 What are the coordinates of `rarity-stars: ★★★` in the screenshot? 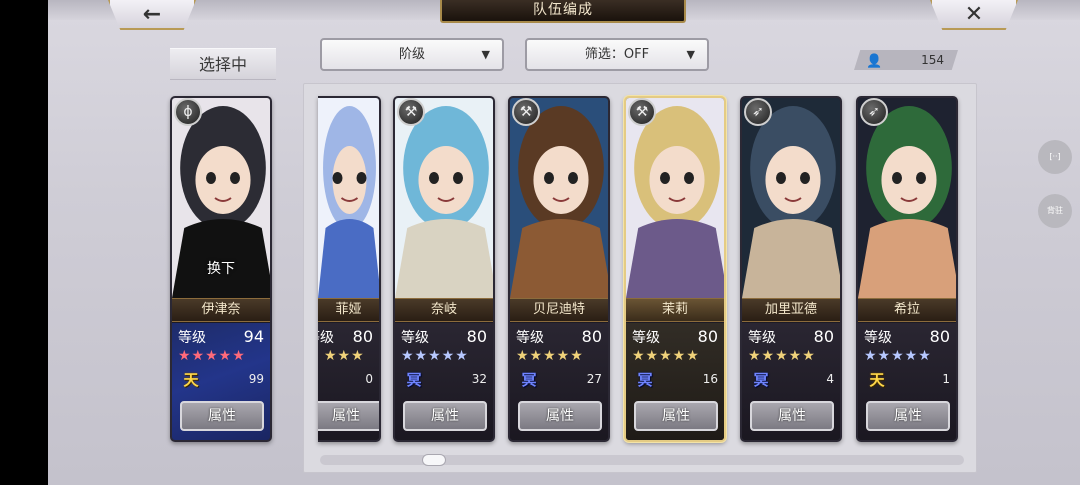 It's located at (344, 356).